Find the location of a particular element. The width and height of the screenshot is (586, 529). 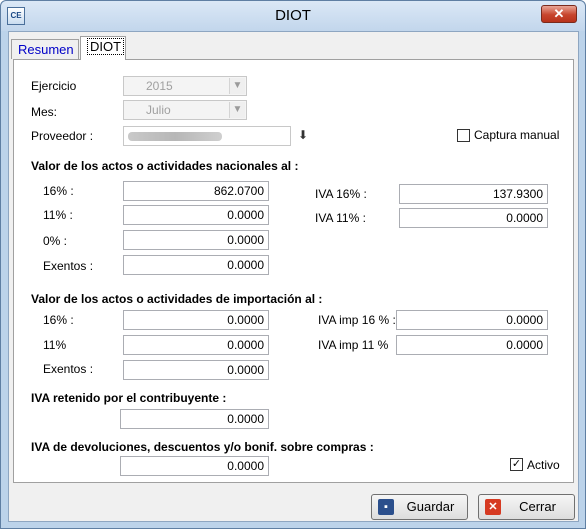

title-bar: CE DIOT ✕ is located at coordinates (293, 16).